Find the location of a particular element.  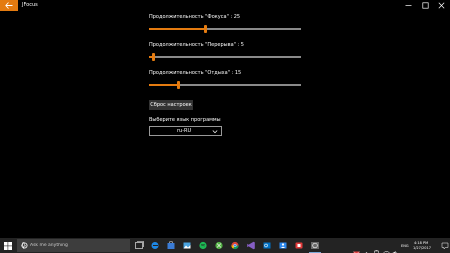

break-duration-label: Продолжительность "Перерыва" : 5 is located at coordinates (196, 45).